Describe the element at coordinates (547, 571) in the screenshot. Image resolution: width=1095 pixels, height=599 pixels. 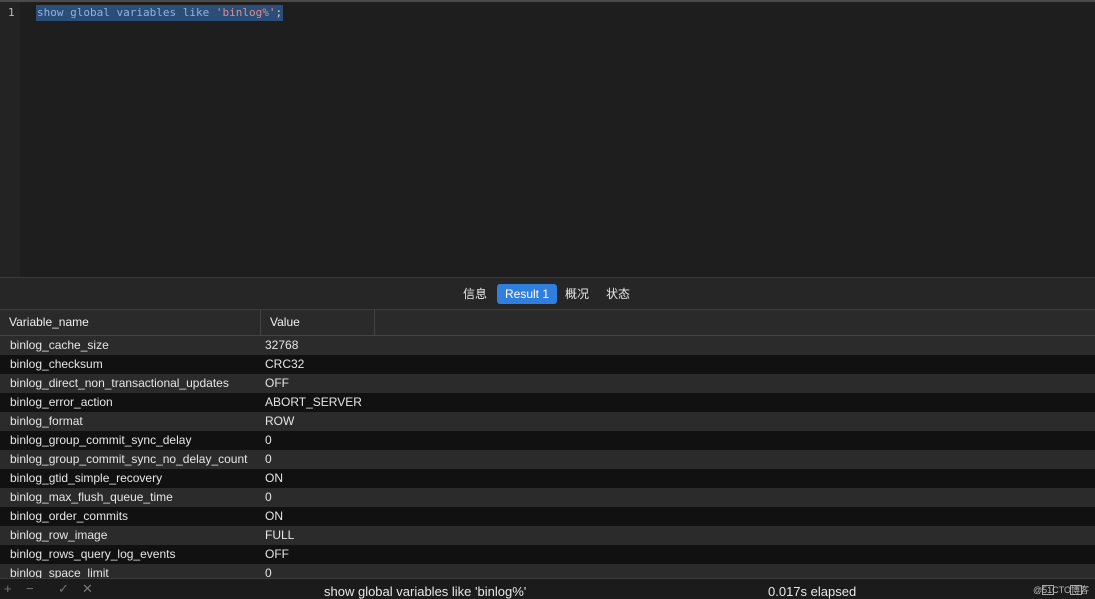
I see `table-row: binlog_space_limit 0` at that location.